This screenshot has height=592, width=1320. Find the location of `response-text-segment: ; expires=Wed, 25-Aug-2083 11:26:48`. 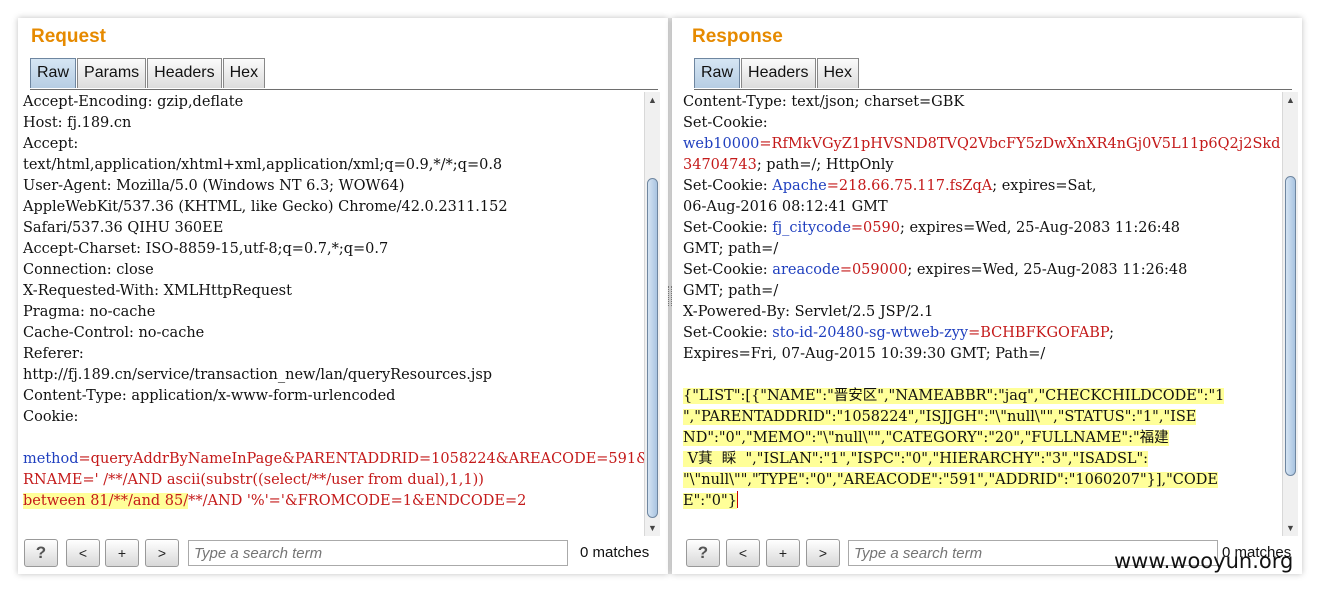

response-text-segment: ; expires=Wed, 25-Aug-2083 11:26:48 is located at coordinates (1047, 270).